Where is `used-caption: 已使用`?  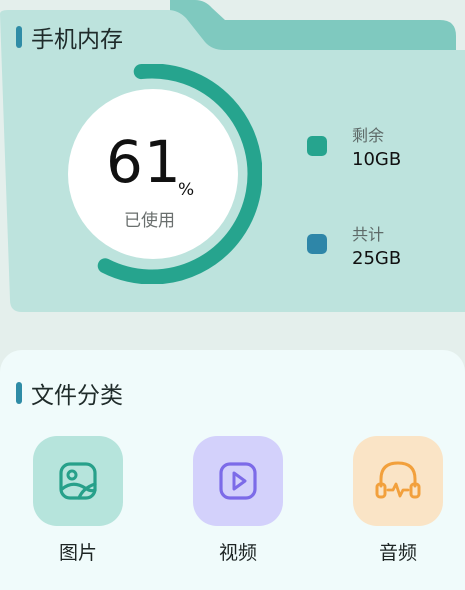
used-caption: 已使用 is located at coordinates (149, 221).